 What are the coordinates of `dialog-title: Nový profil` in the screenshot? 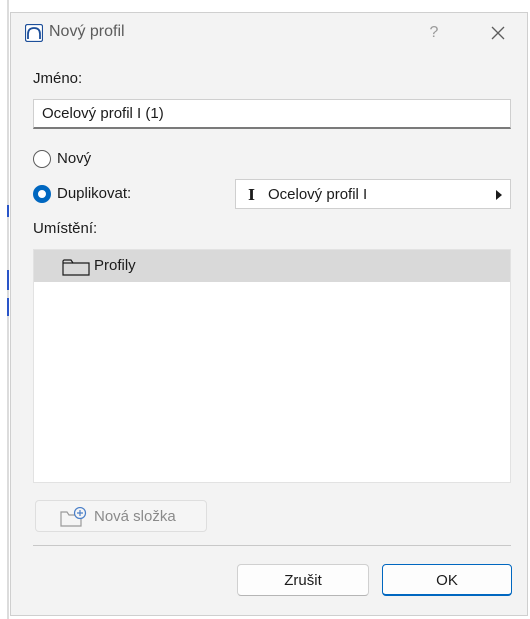 It's located at (87, 31).